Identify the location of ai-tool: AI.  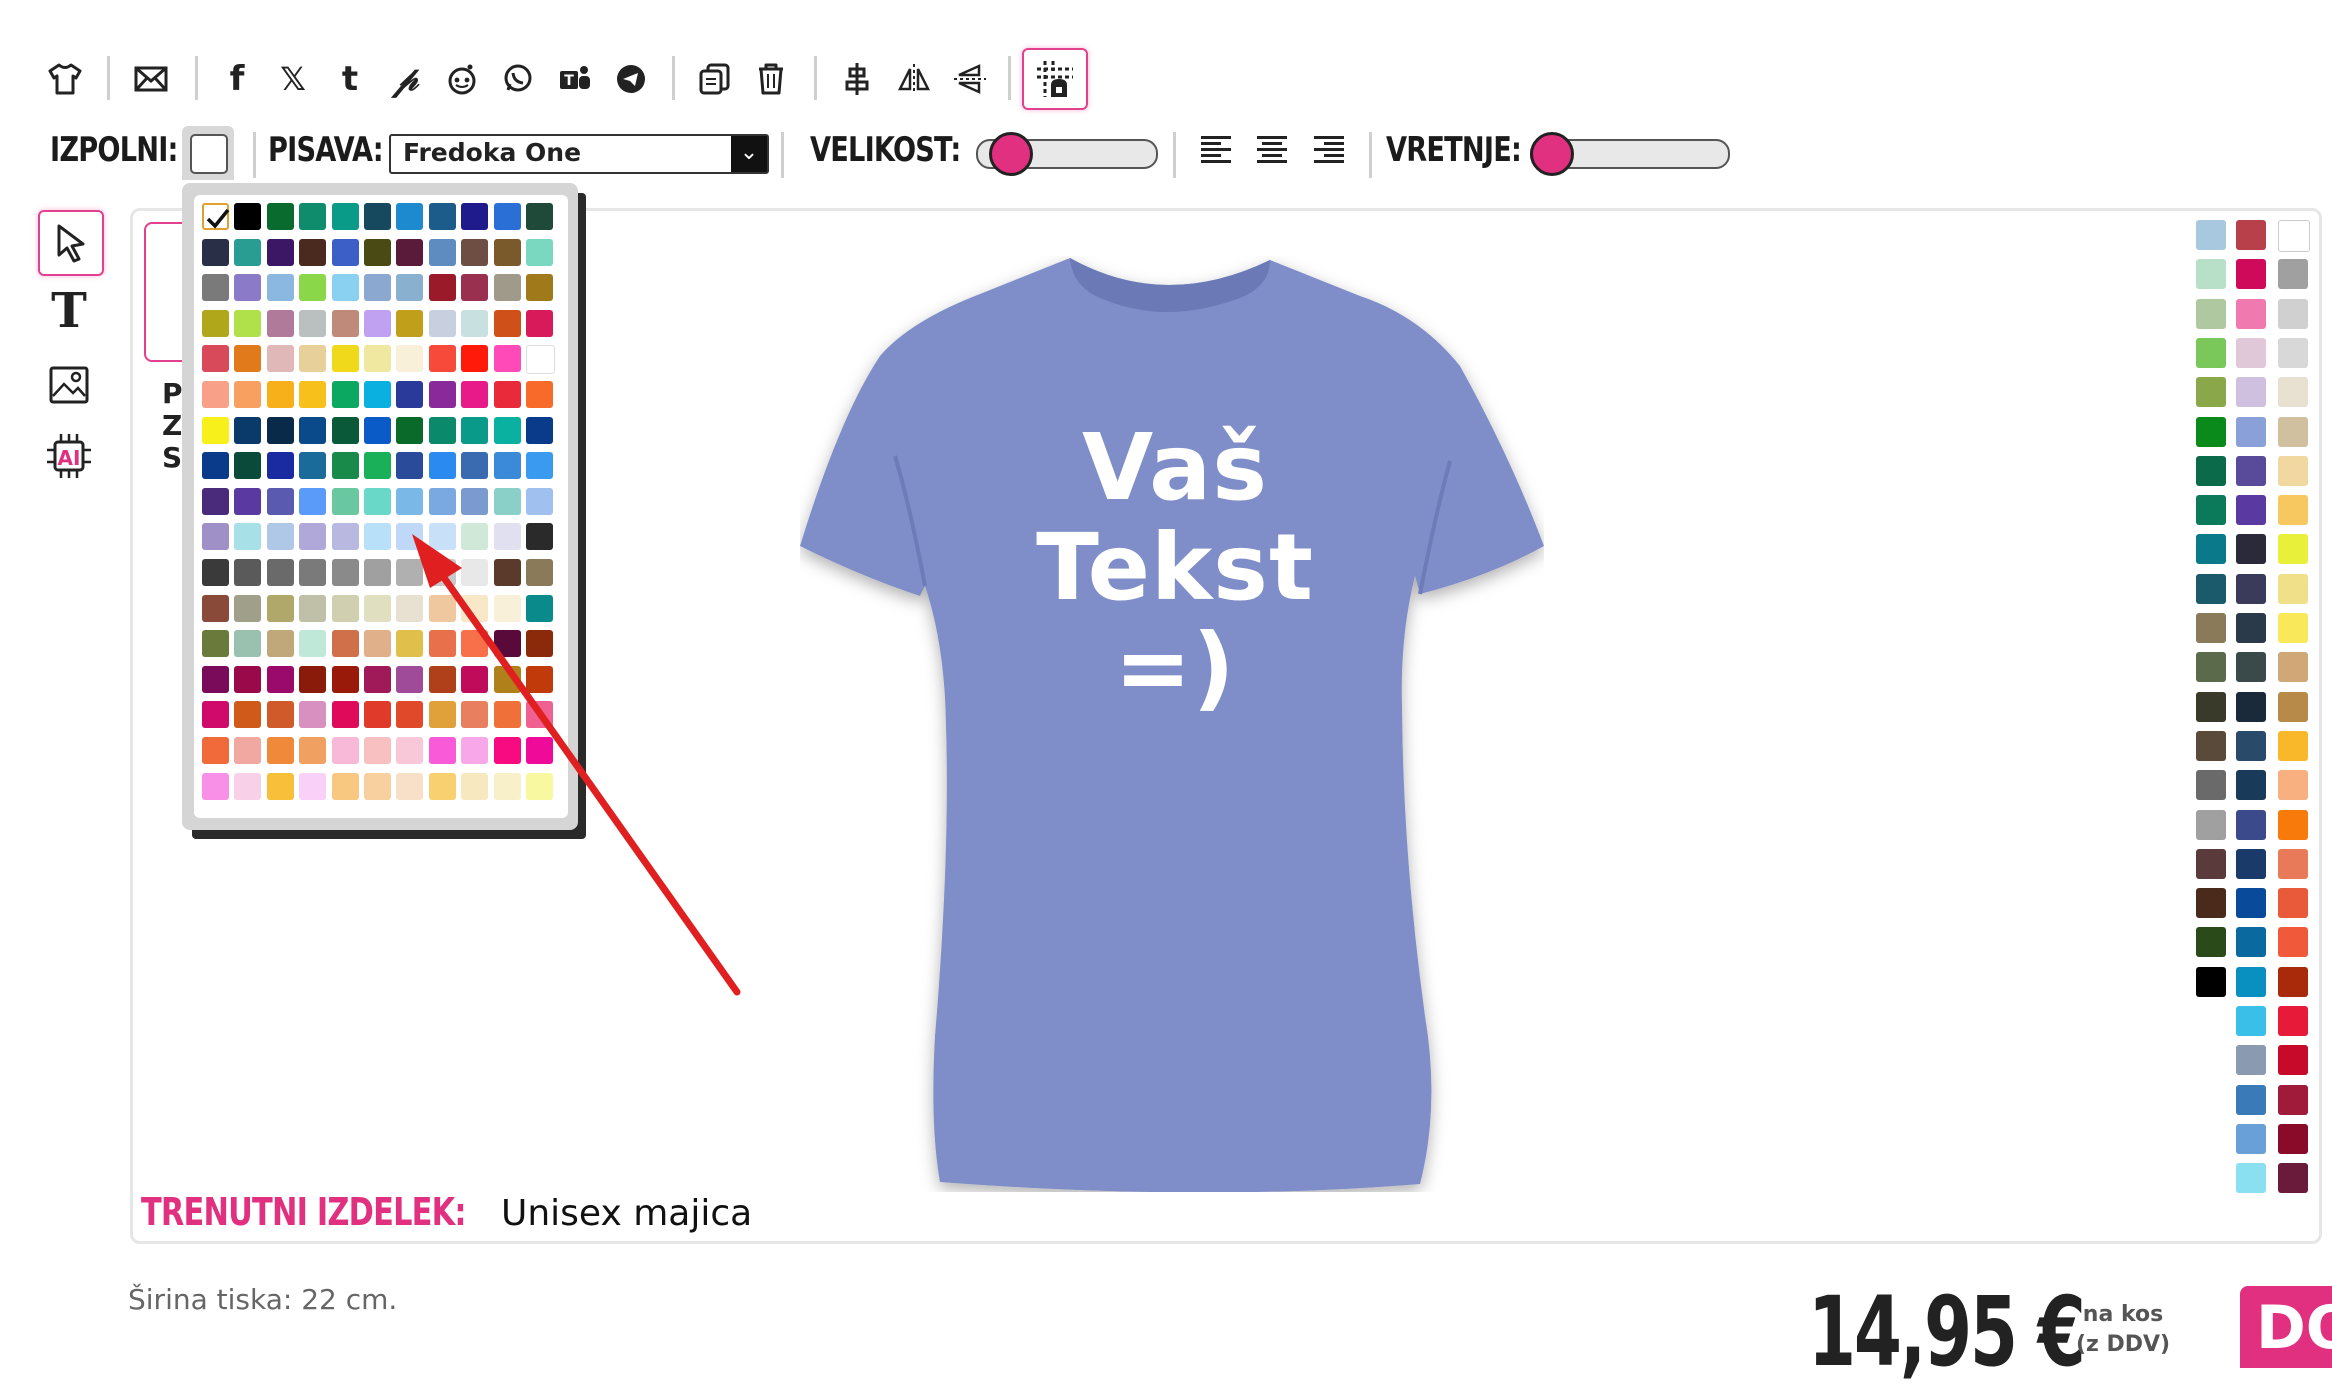
(69, 456).